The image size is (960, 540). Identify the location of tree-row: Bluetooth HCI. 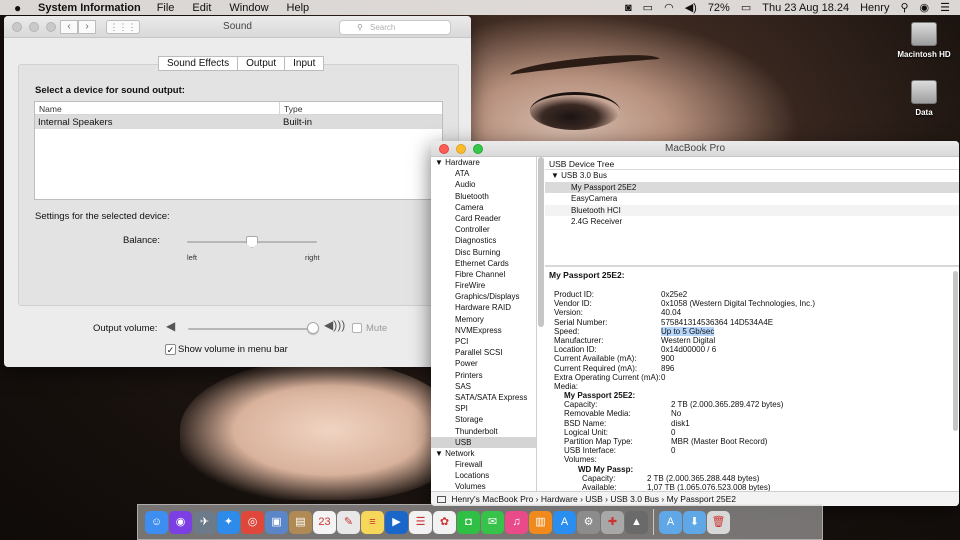
(752, 210).